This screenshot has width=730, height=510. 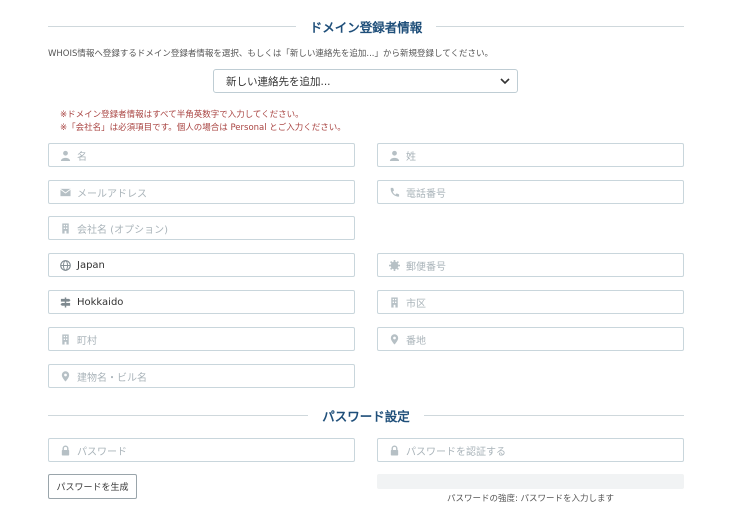 What do you see at coordinates (112, 194) in the screenshot?
I see `email-placeholder: メールアドレス` at bounding box center [112, 194].